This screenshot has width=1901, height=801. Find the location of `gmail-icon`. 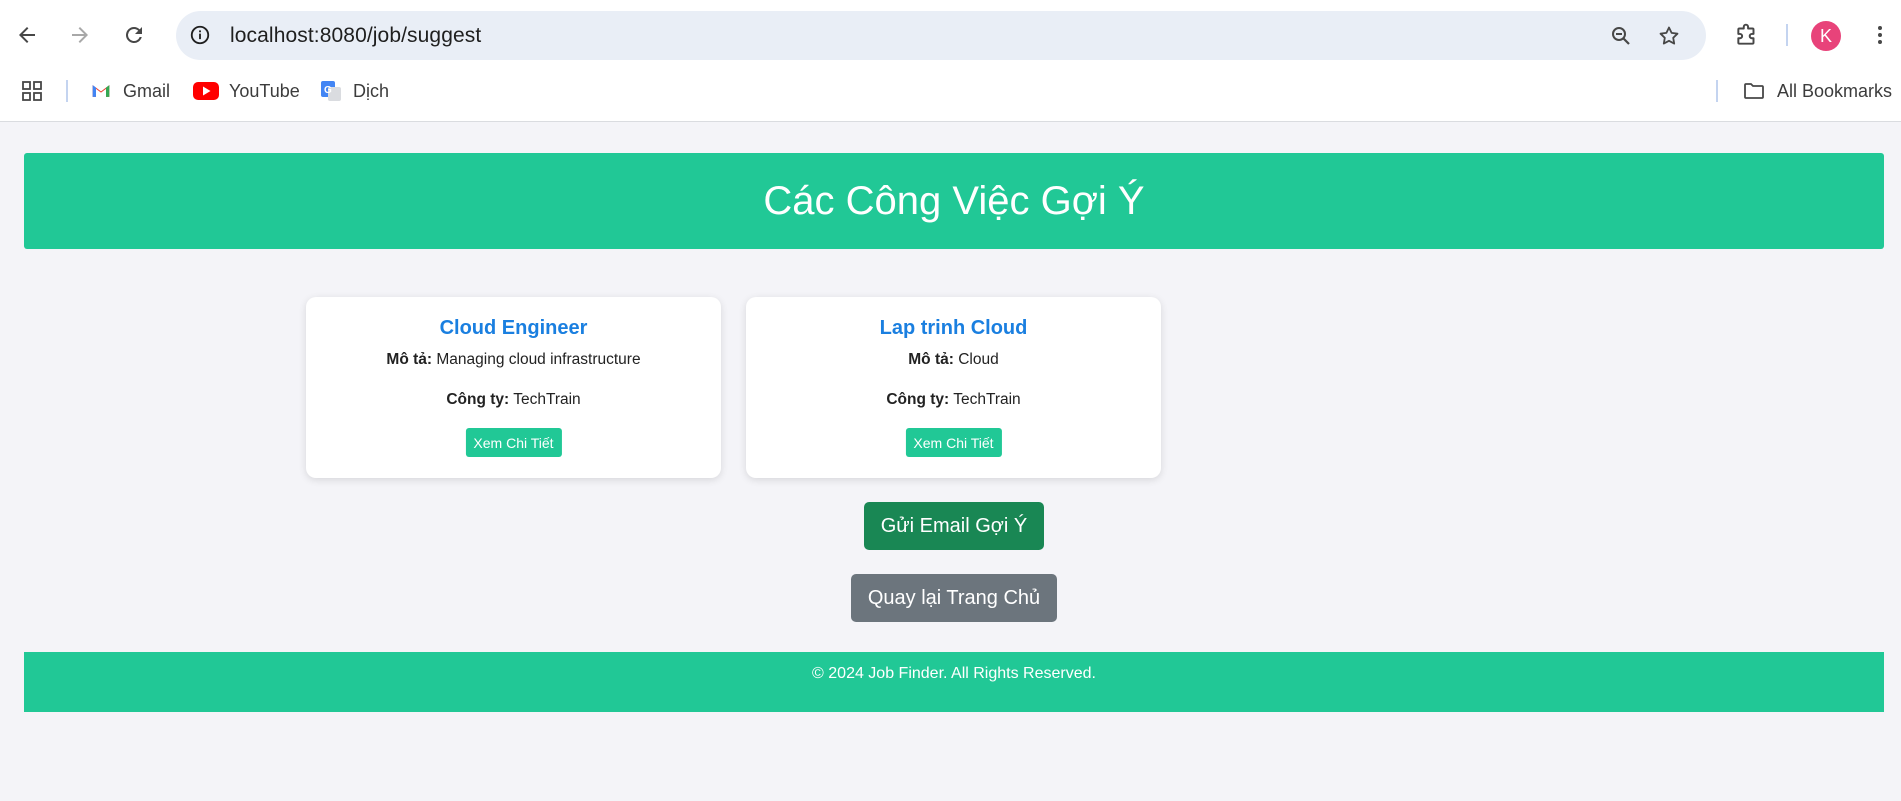

gmail-icon is located at coordinates (101, 91).